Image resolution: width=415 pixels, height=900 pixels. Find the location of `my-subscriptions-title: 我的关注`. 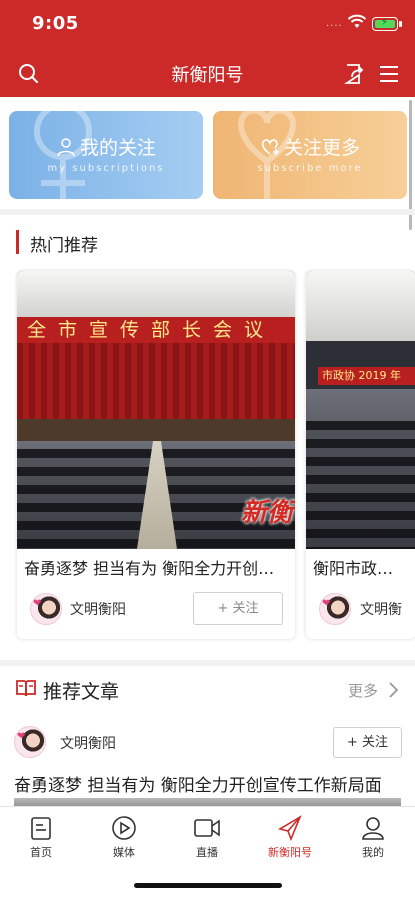

my-subscriptions-title: 我的关注 is located at coordinates (106, 146).